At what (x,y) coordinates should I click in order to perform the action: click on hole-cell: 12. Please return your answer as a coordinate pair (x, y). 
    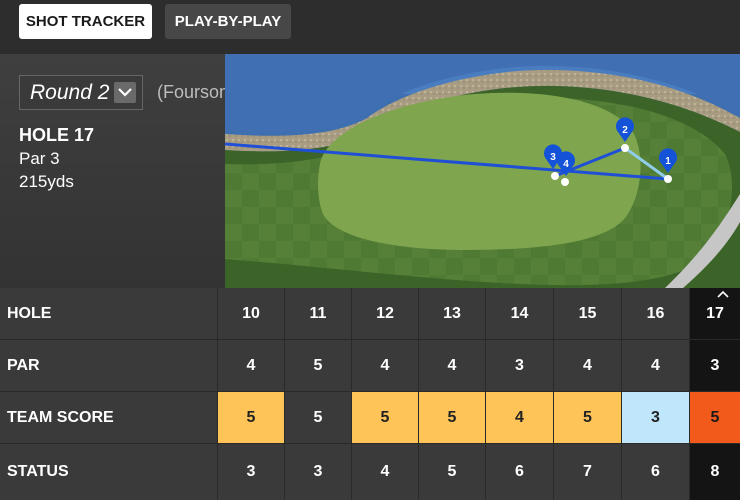
    Looking at the image, I should click on (385, 313).